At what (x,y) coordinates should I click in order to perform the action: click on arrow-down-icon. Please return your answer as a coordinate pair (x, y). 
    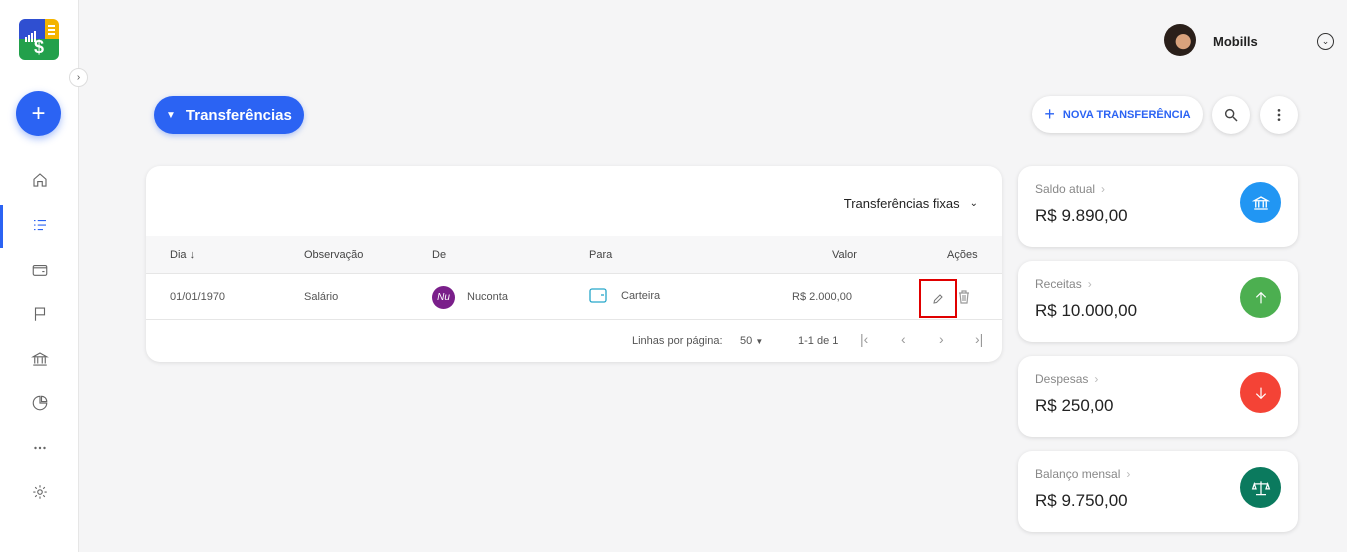
    Looking at the image, I should click on (1260, 392).